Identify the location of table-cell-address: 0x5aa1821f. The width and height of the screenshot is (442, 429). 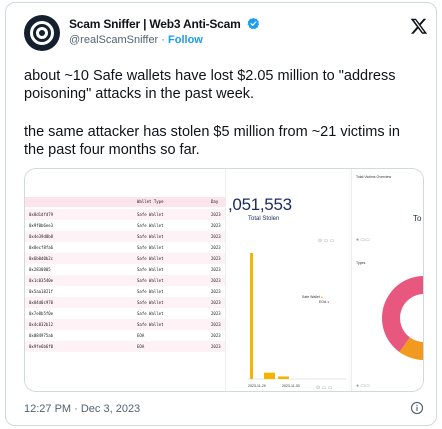
(41, 291).